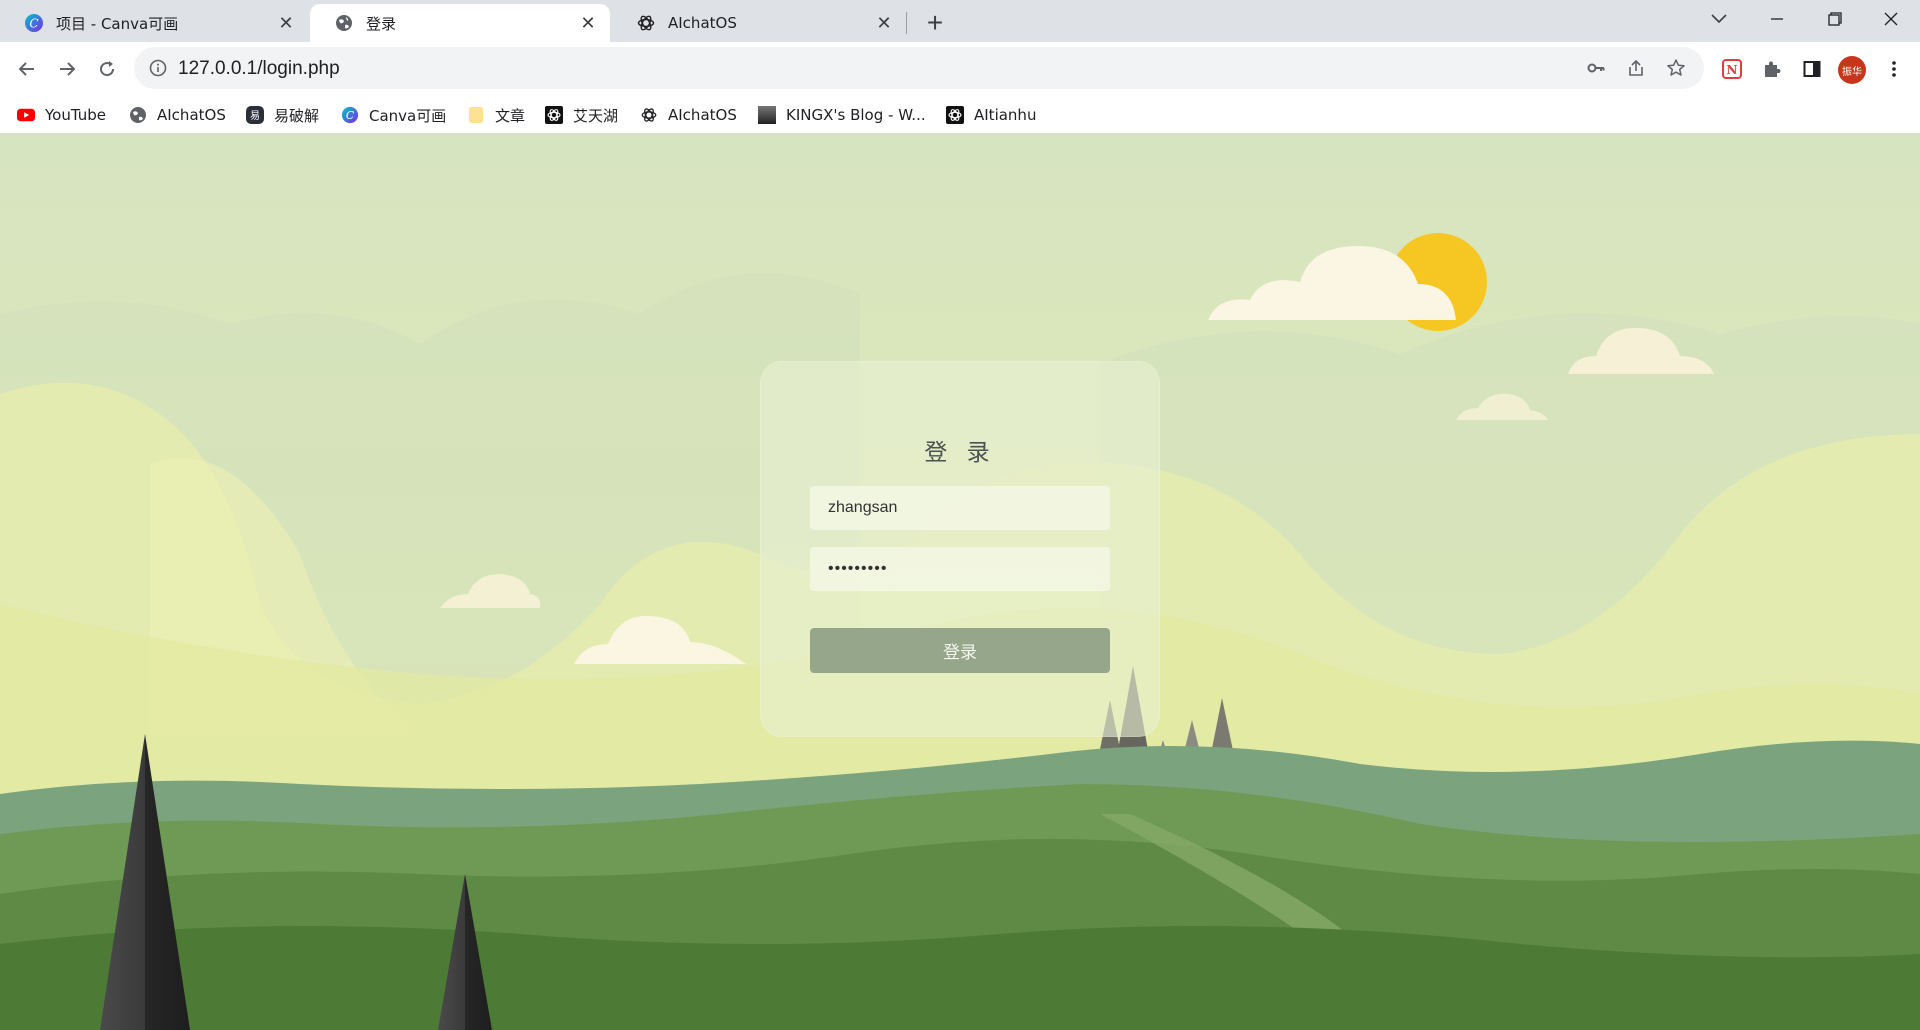 The image size is (1920, 1030). Describe the element at coordinates (117, 23) in the screenshot. I see `tab-title: 项目 - Canva可画` at that location.